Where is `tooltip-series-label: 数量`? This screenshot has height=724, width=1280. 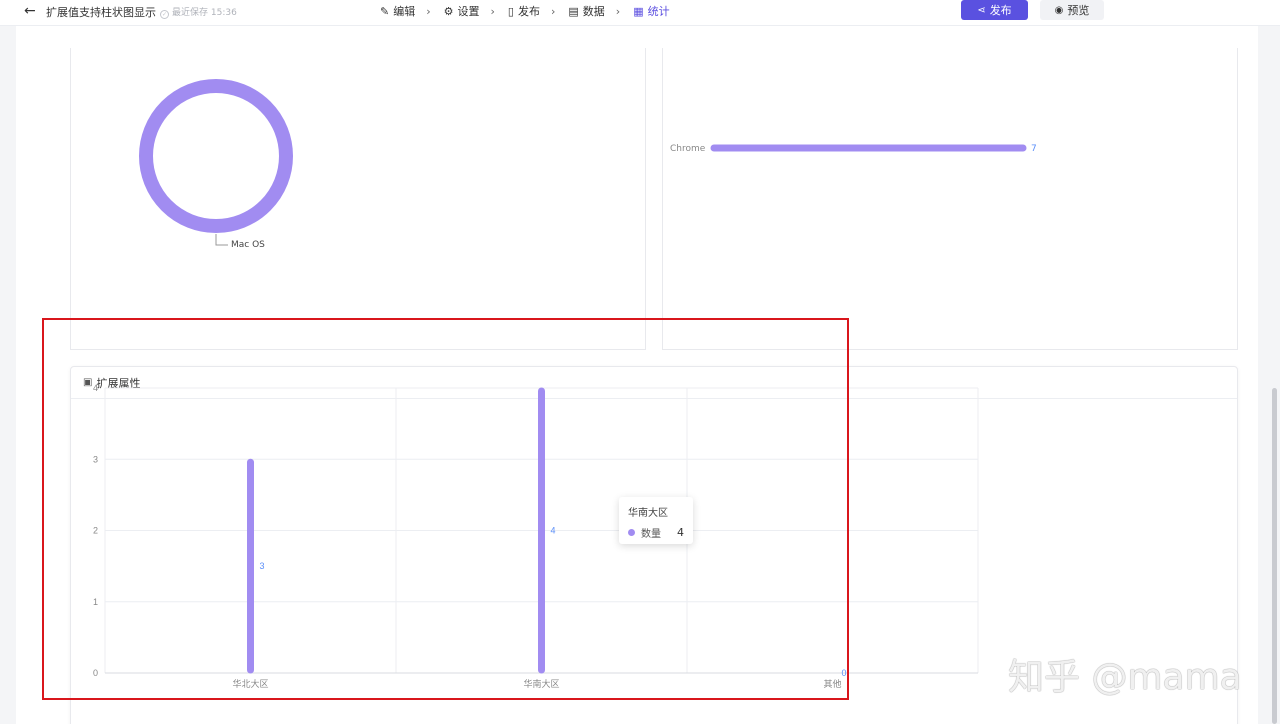 tooltip-series-label: 数量 is located at coordinates (651, 534).